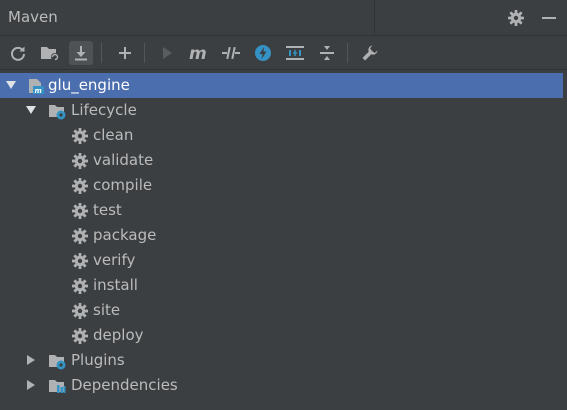 The width and height of the screenshot is (567, 410). What do you see at coordinates (104, 110) in the screenshot?
I see `tree-item-label: Lifecycle` at bounding box center [104, 110].